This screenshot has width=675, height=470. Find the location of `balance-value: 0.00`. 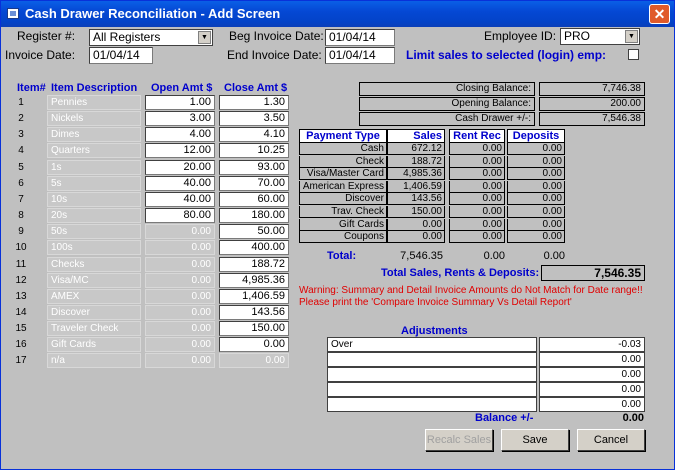

balance-value: 0.00 is located at coordinates (633, 418).